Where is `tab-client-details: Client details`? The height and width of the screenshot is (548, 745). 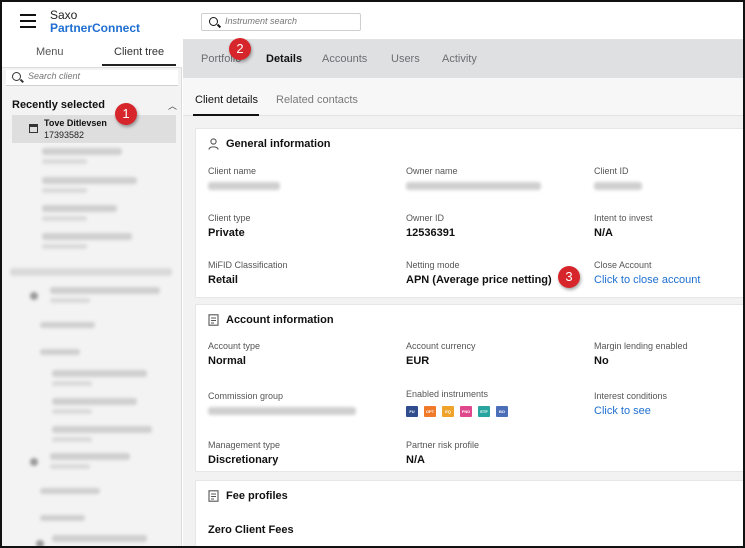
tab-client-details: Client details is located at coordinates (226, 100).